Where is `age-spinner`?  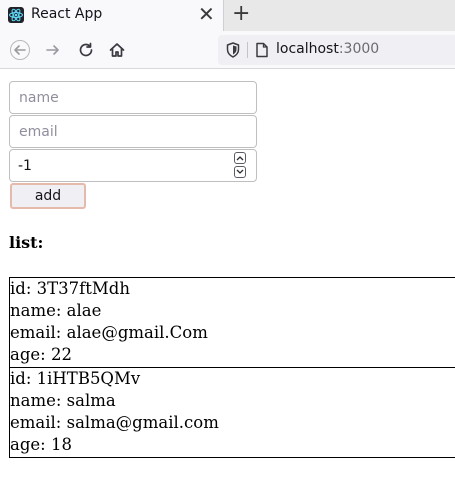
age-spinner is located at coordinates (241, 165).